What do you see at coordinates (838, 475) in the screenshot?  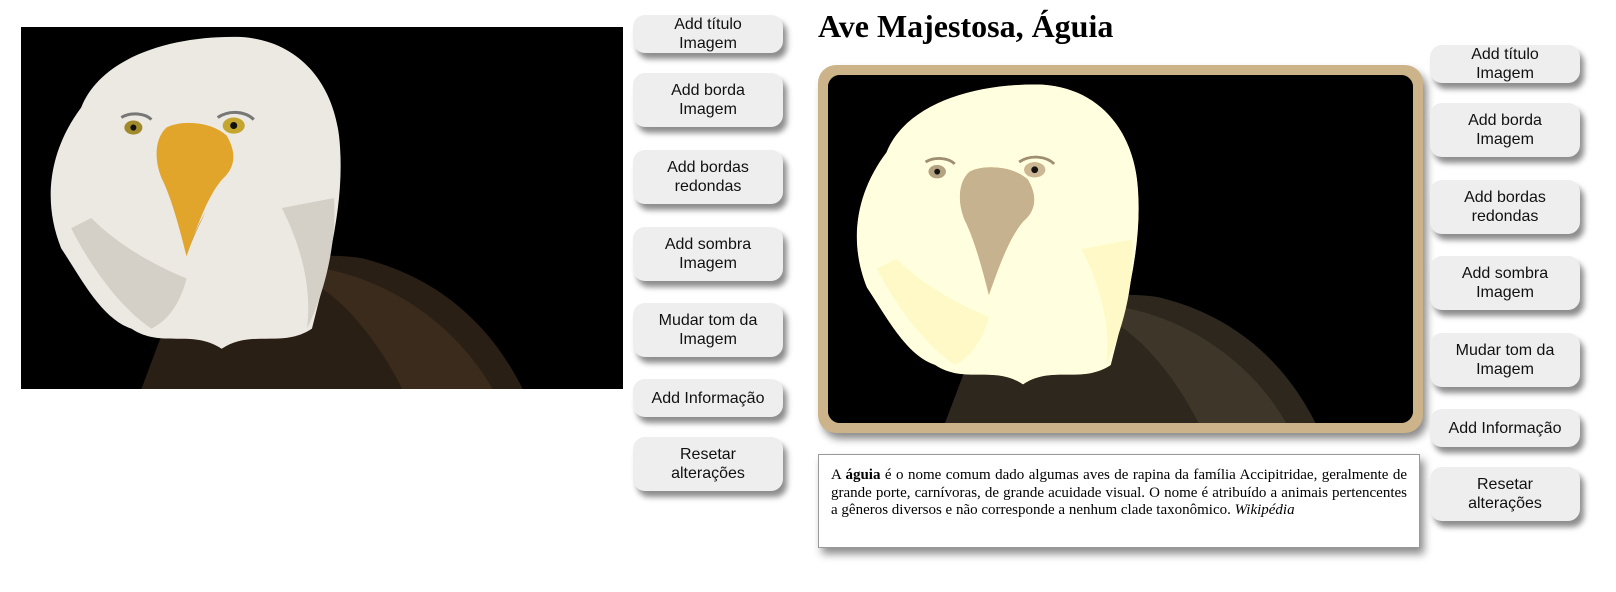 I see `info-prefix: A` at bounding box center [838, 475].